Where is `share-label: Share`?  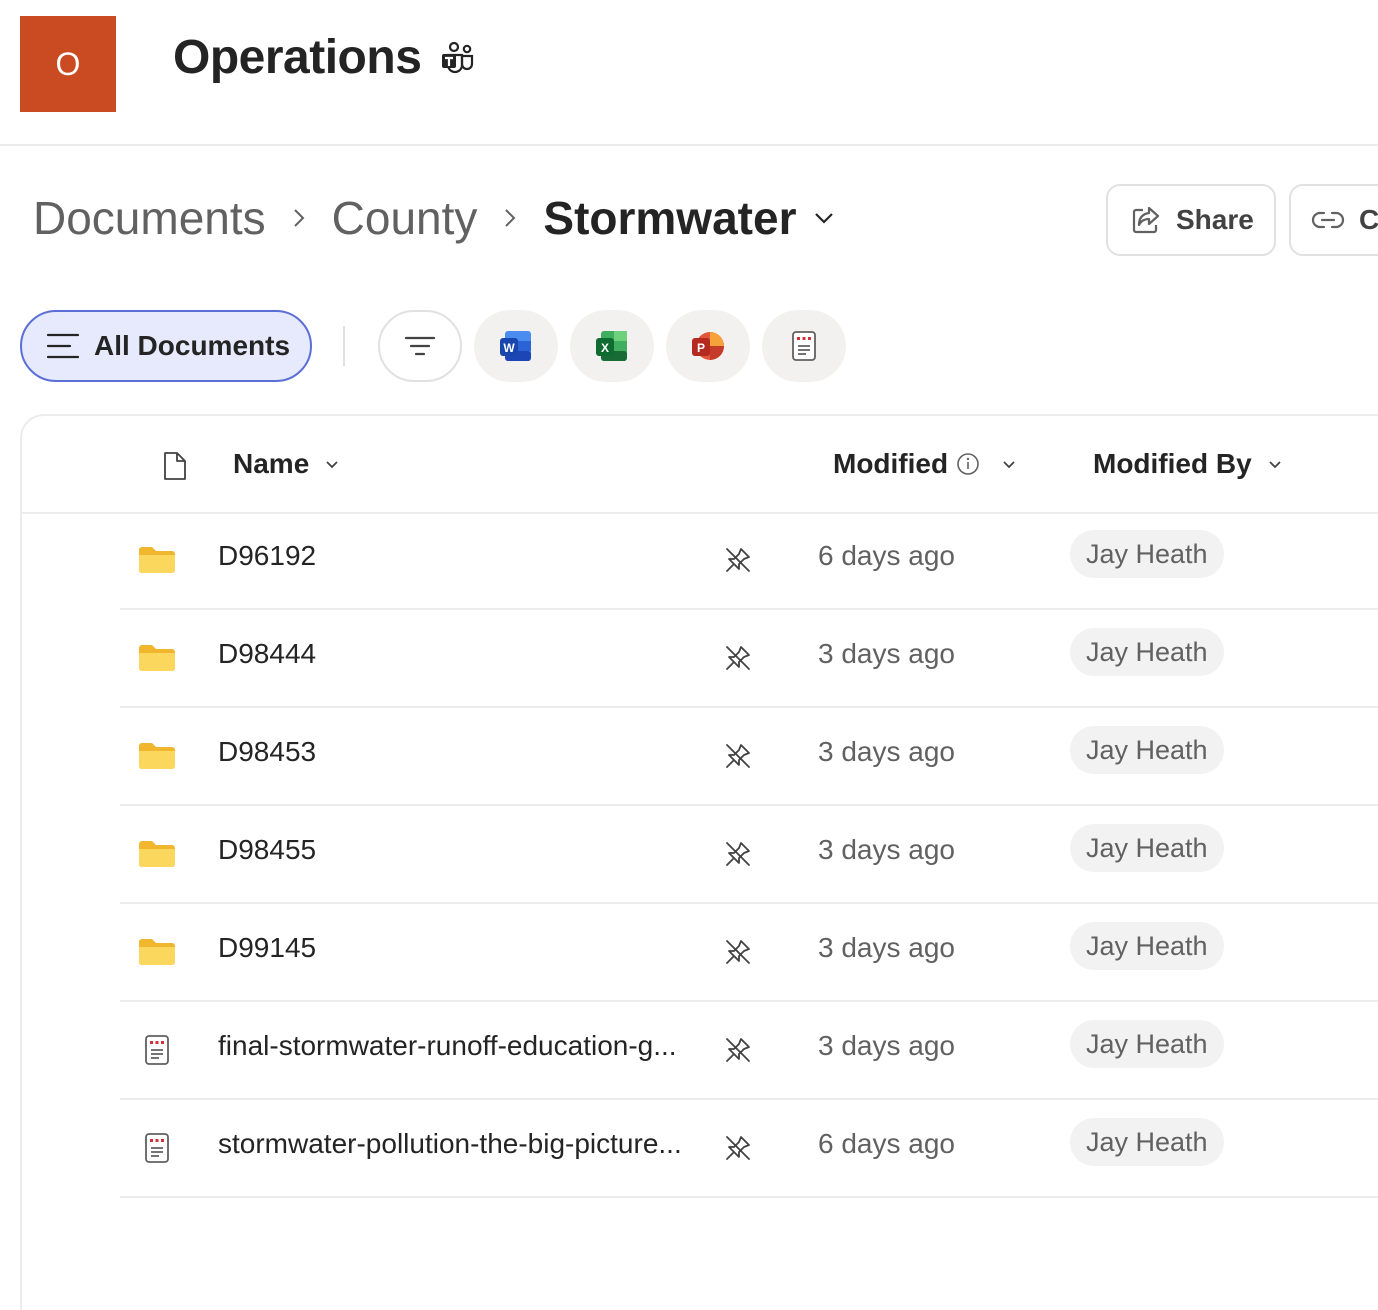
share-label: Share is located at coordinates (1215, 219).